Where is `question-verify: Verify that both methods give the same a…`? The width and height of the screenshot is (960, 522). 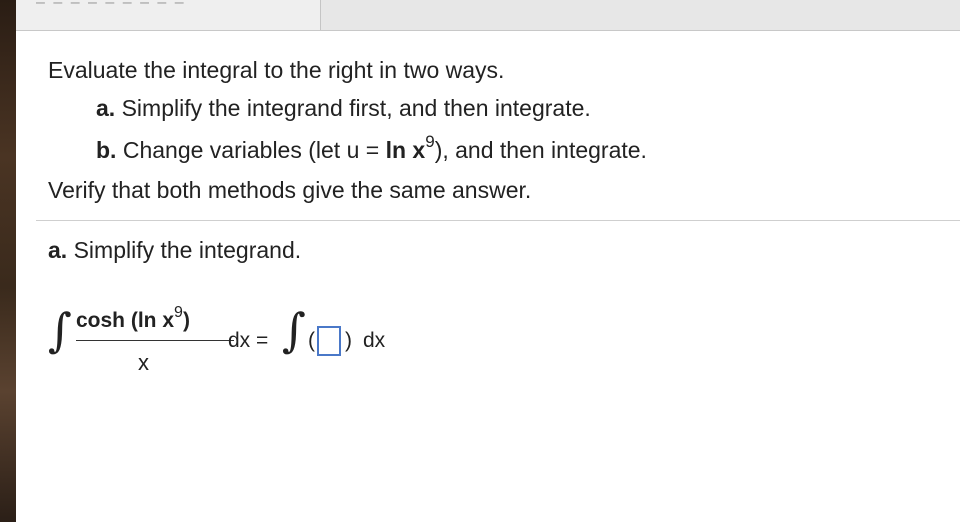 question-verify: Verify that both methods give the same a… is located at coordinates (290, 190).